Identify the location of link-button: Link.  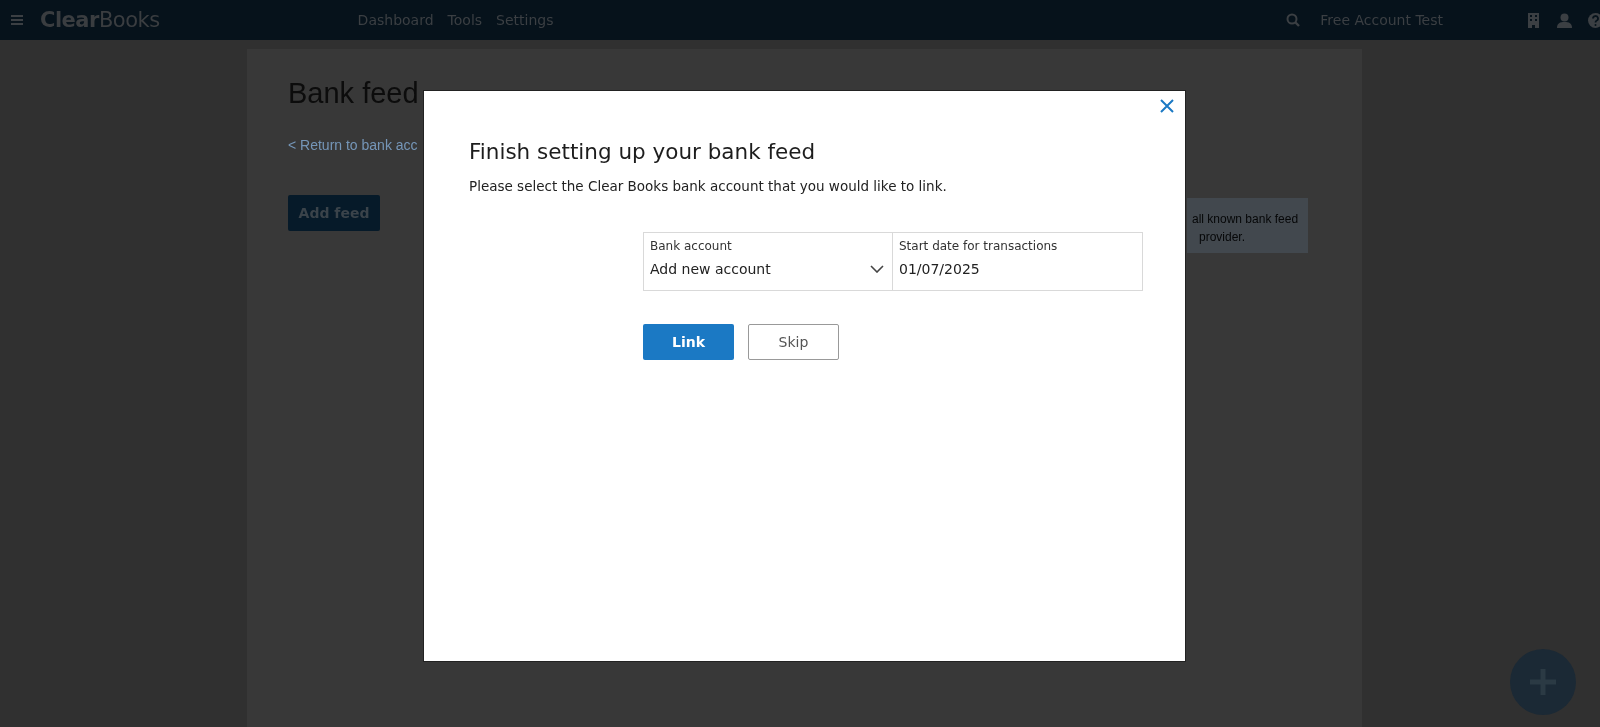
(688, 342).